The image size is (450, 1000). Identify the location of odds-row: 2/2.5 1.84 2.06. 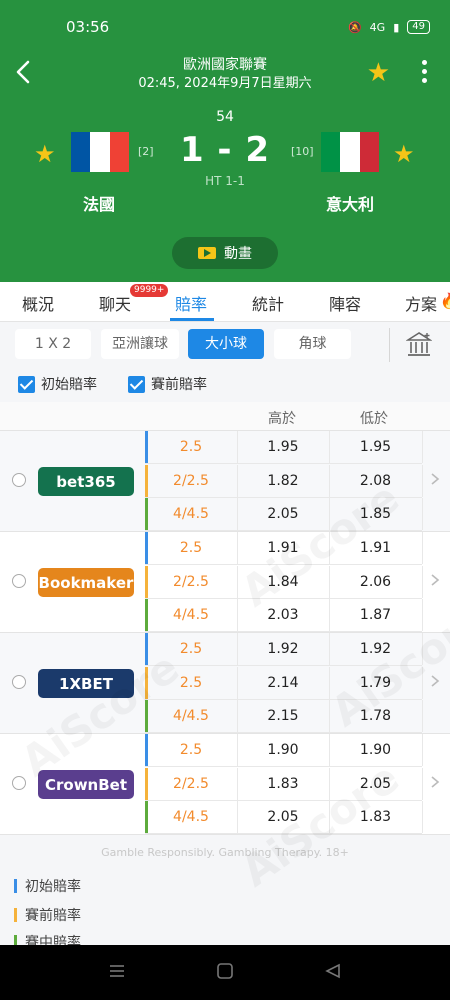
(284, 582).